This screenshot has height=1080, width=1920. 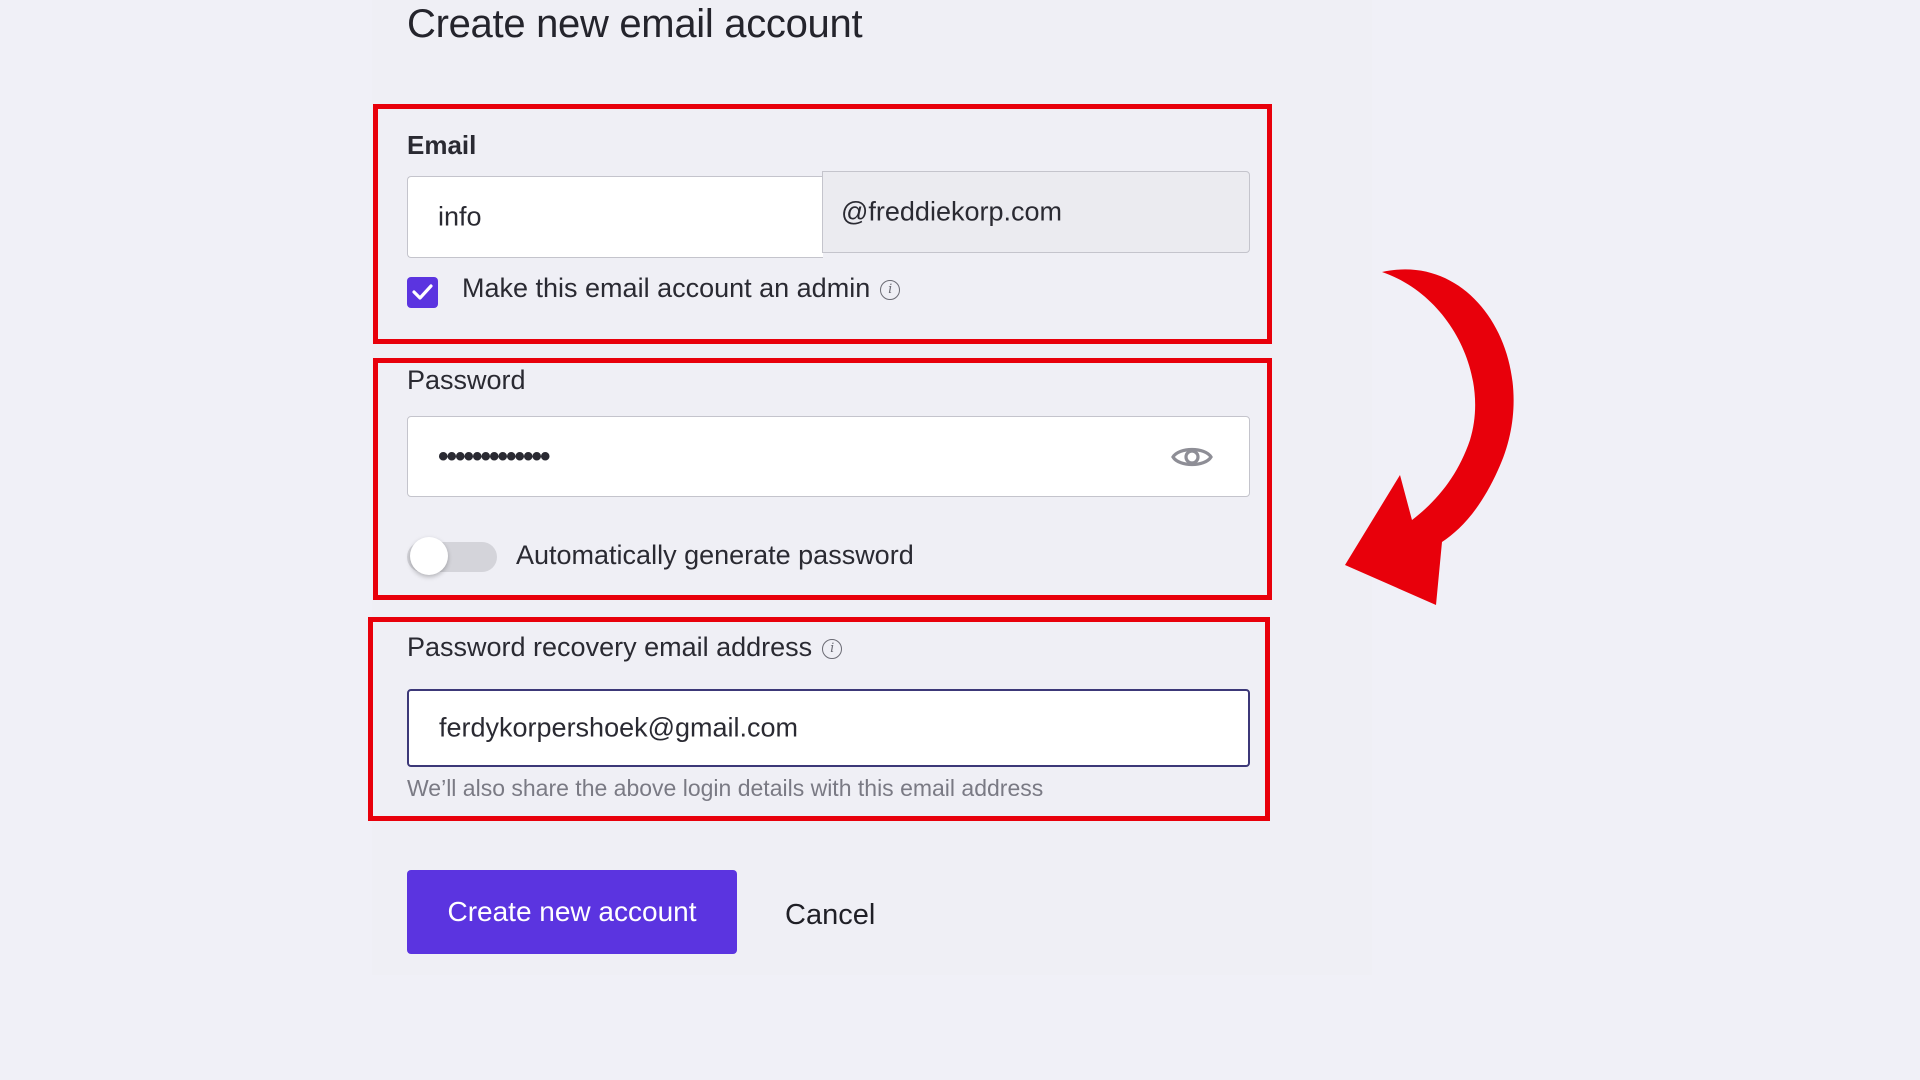 I want to click on toggle-knob, so click(x=429, y=556).